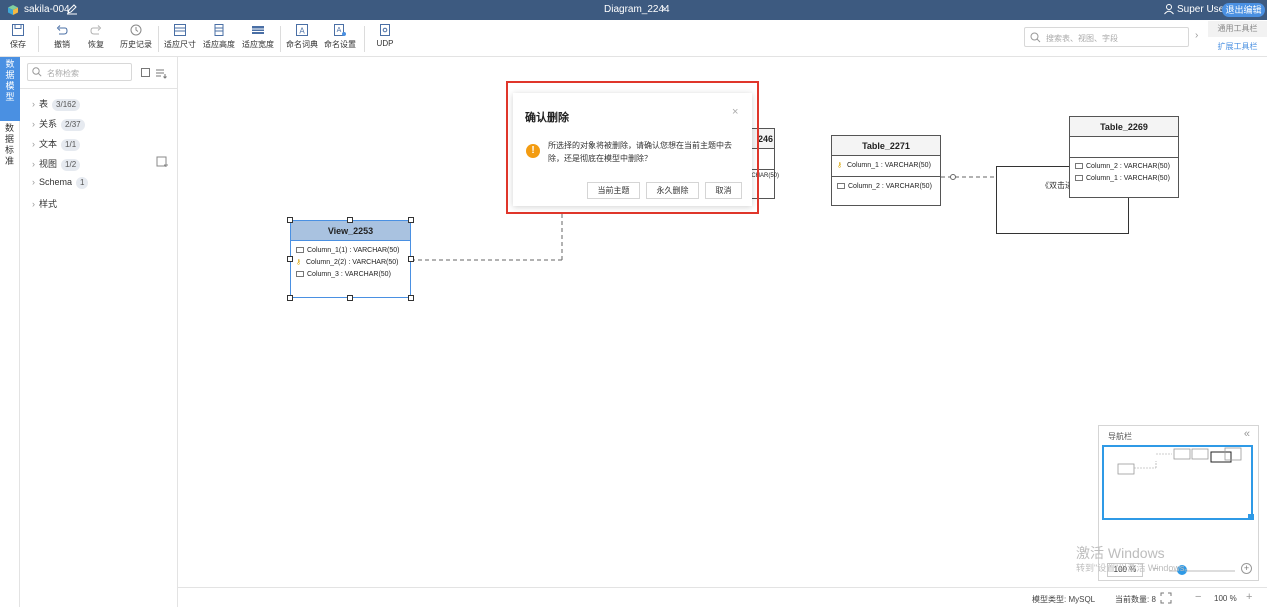  I want to click on diagram-name: Diagram_2244, so click(637, 9).